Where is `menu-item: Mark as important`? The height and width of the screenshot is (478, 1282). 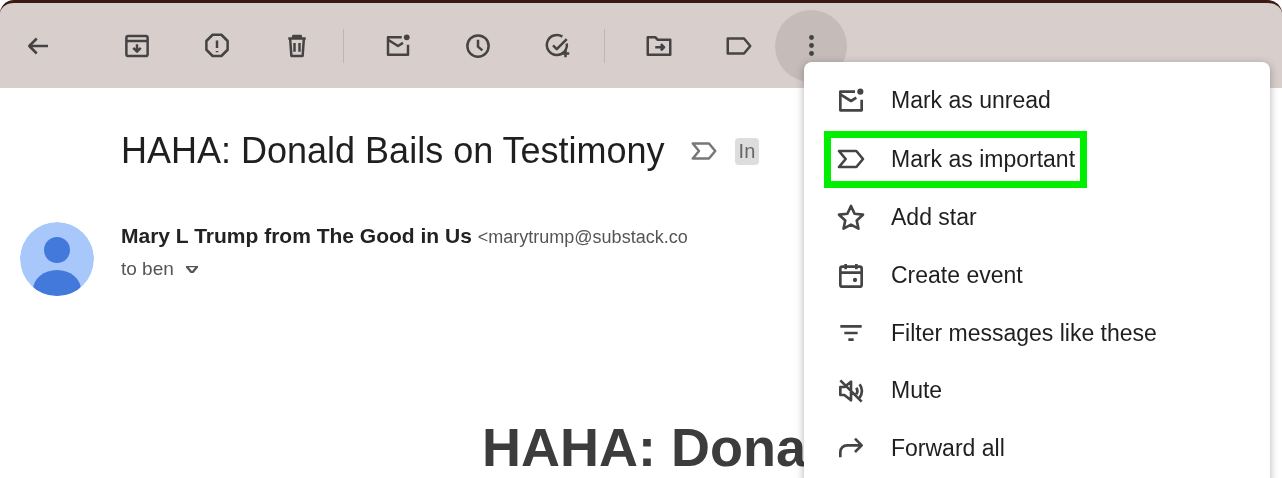
menu-item: Mark as important is located at coordinates (956, 159).